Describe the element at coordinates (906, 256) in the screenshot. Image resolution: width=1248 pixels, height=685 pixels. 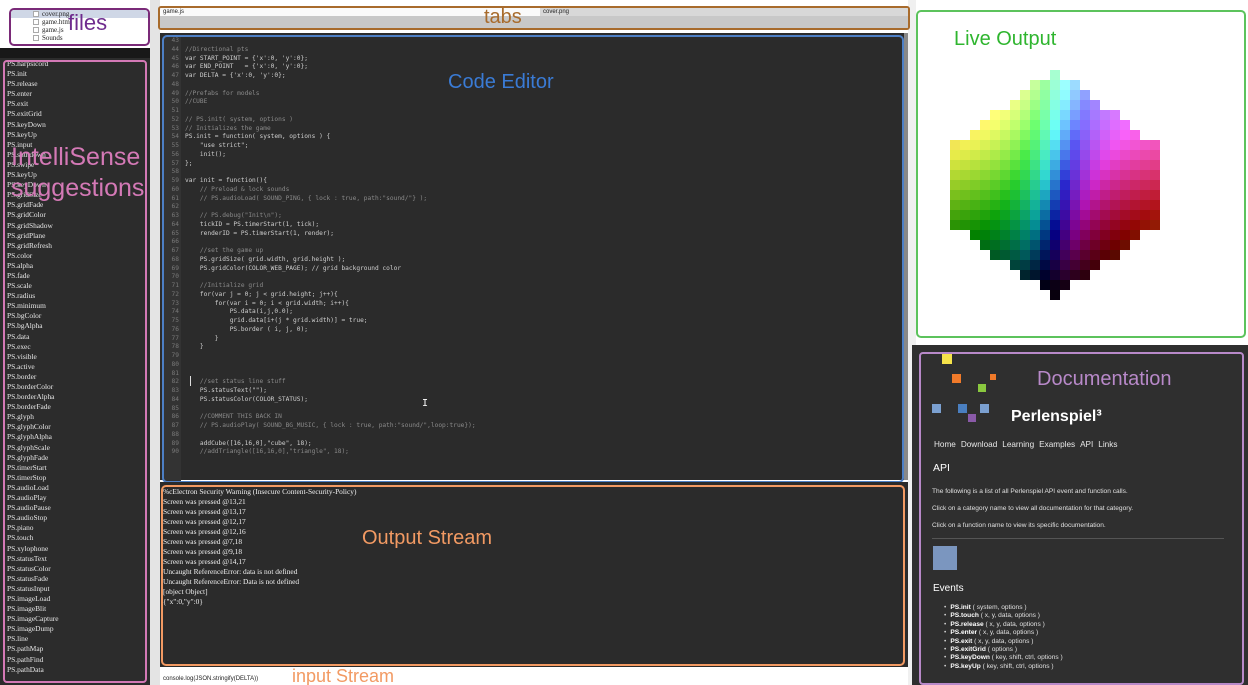
I see `editor-scrollbar` at that location.